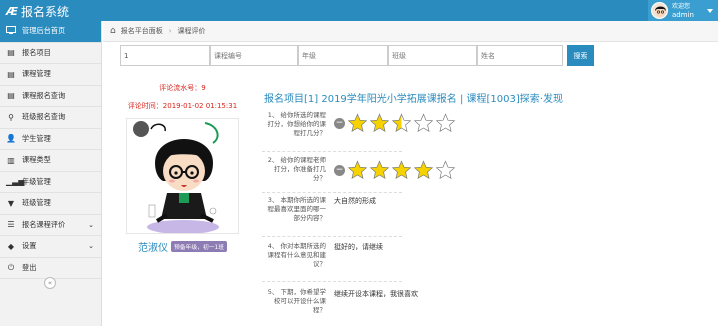 The width and height of the screenshot is (718, 326). Describe the element at coordinates (50, 268) in the screenshot. I see `sidebar-item-logout: ⏻ 登出` at that location.